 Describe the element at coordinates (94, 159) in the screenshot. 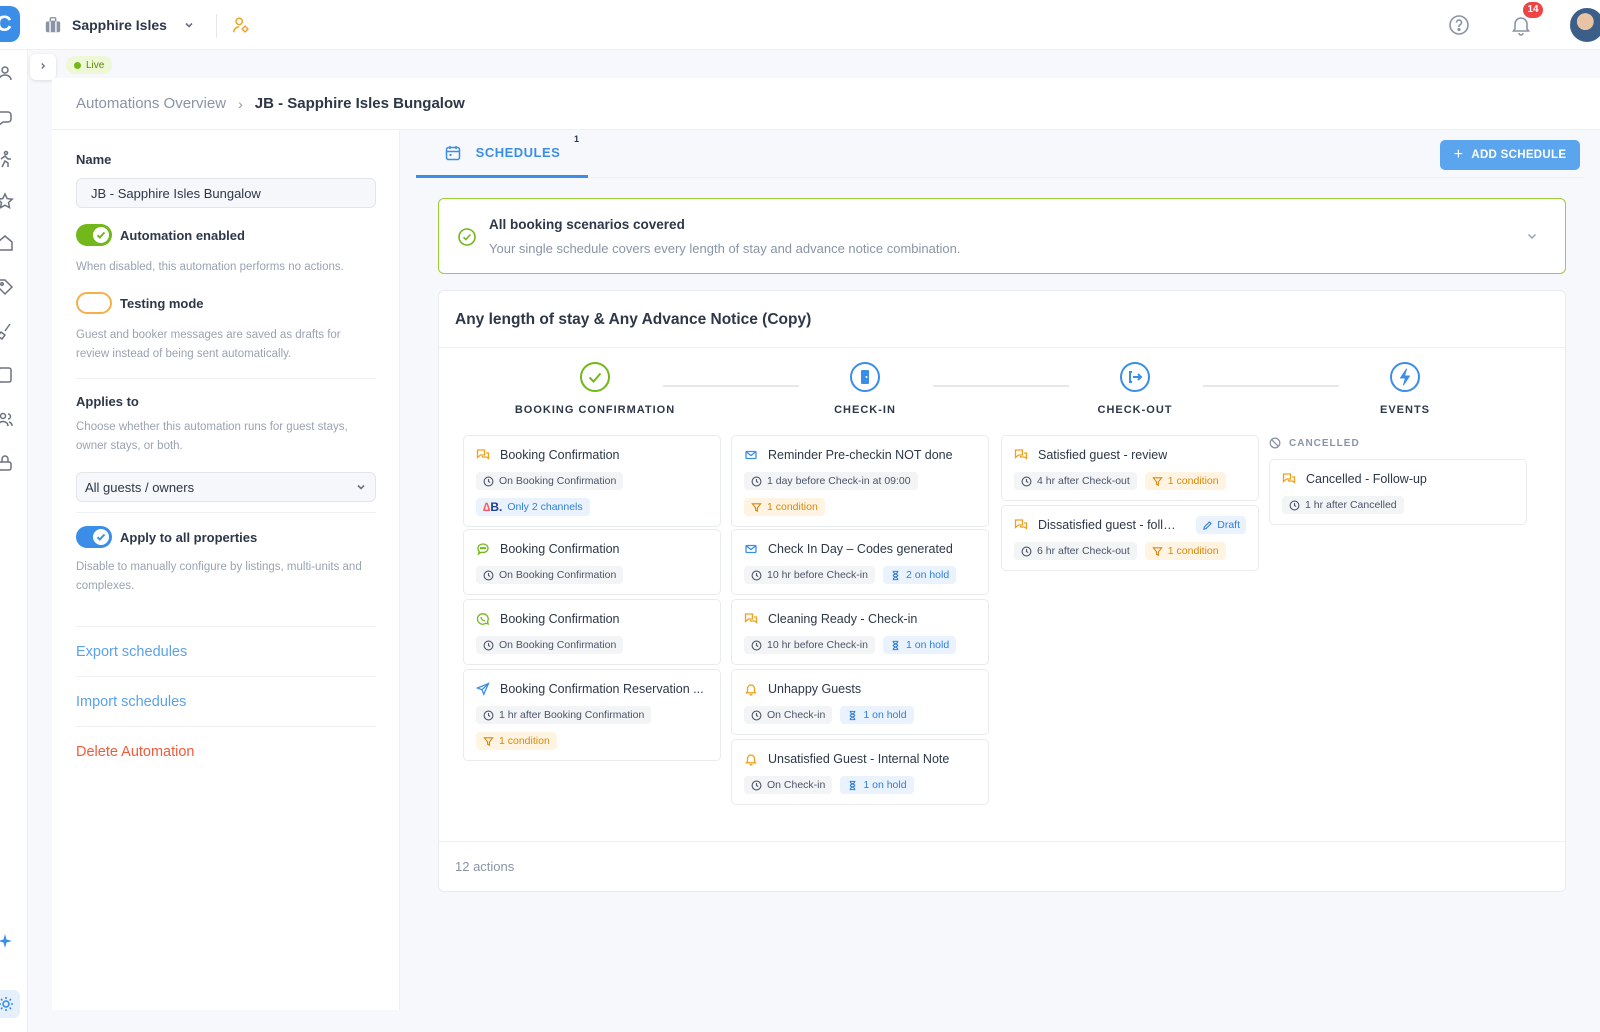

I see `name-label: Name` at that location.